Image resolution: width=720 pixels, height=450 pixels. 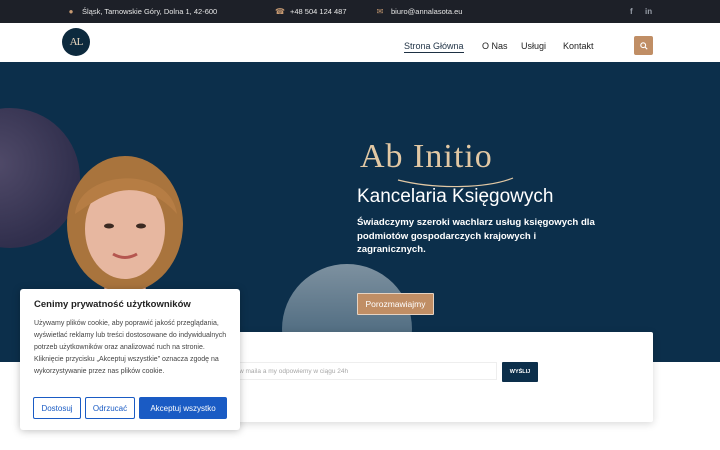 I want to click on cookie-reject-button: Odrzucać, so click(x=110, y=408).